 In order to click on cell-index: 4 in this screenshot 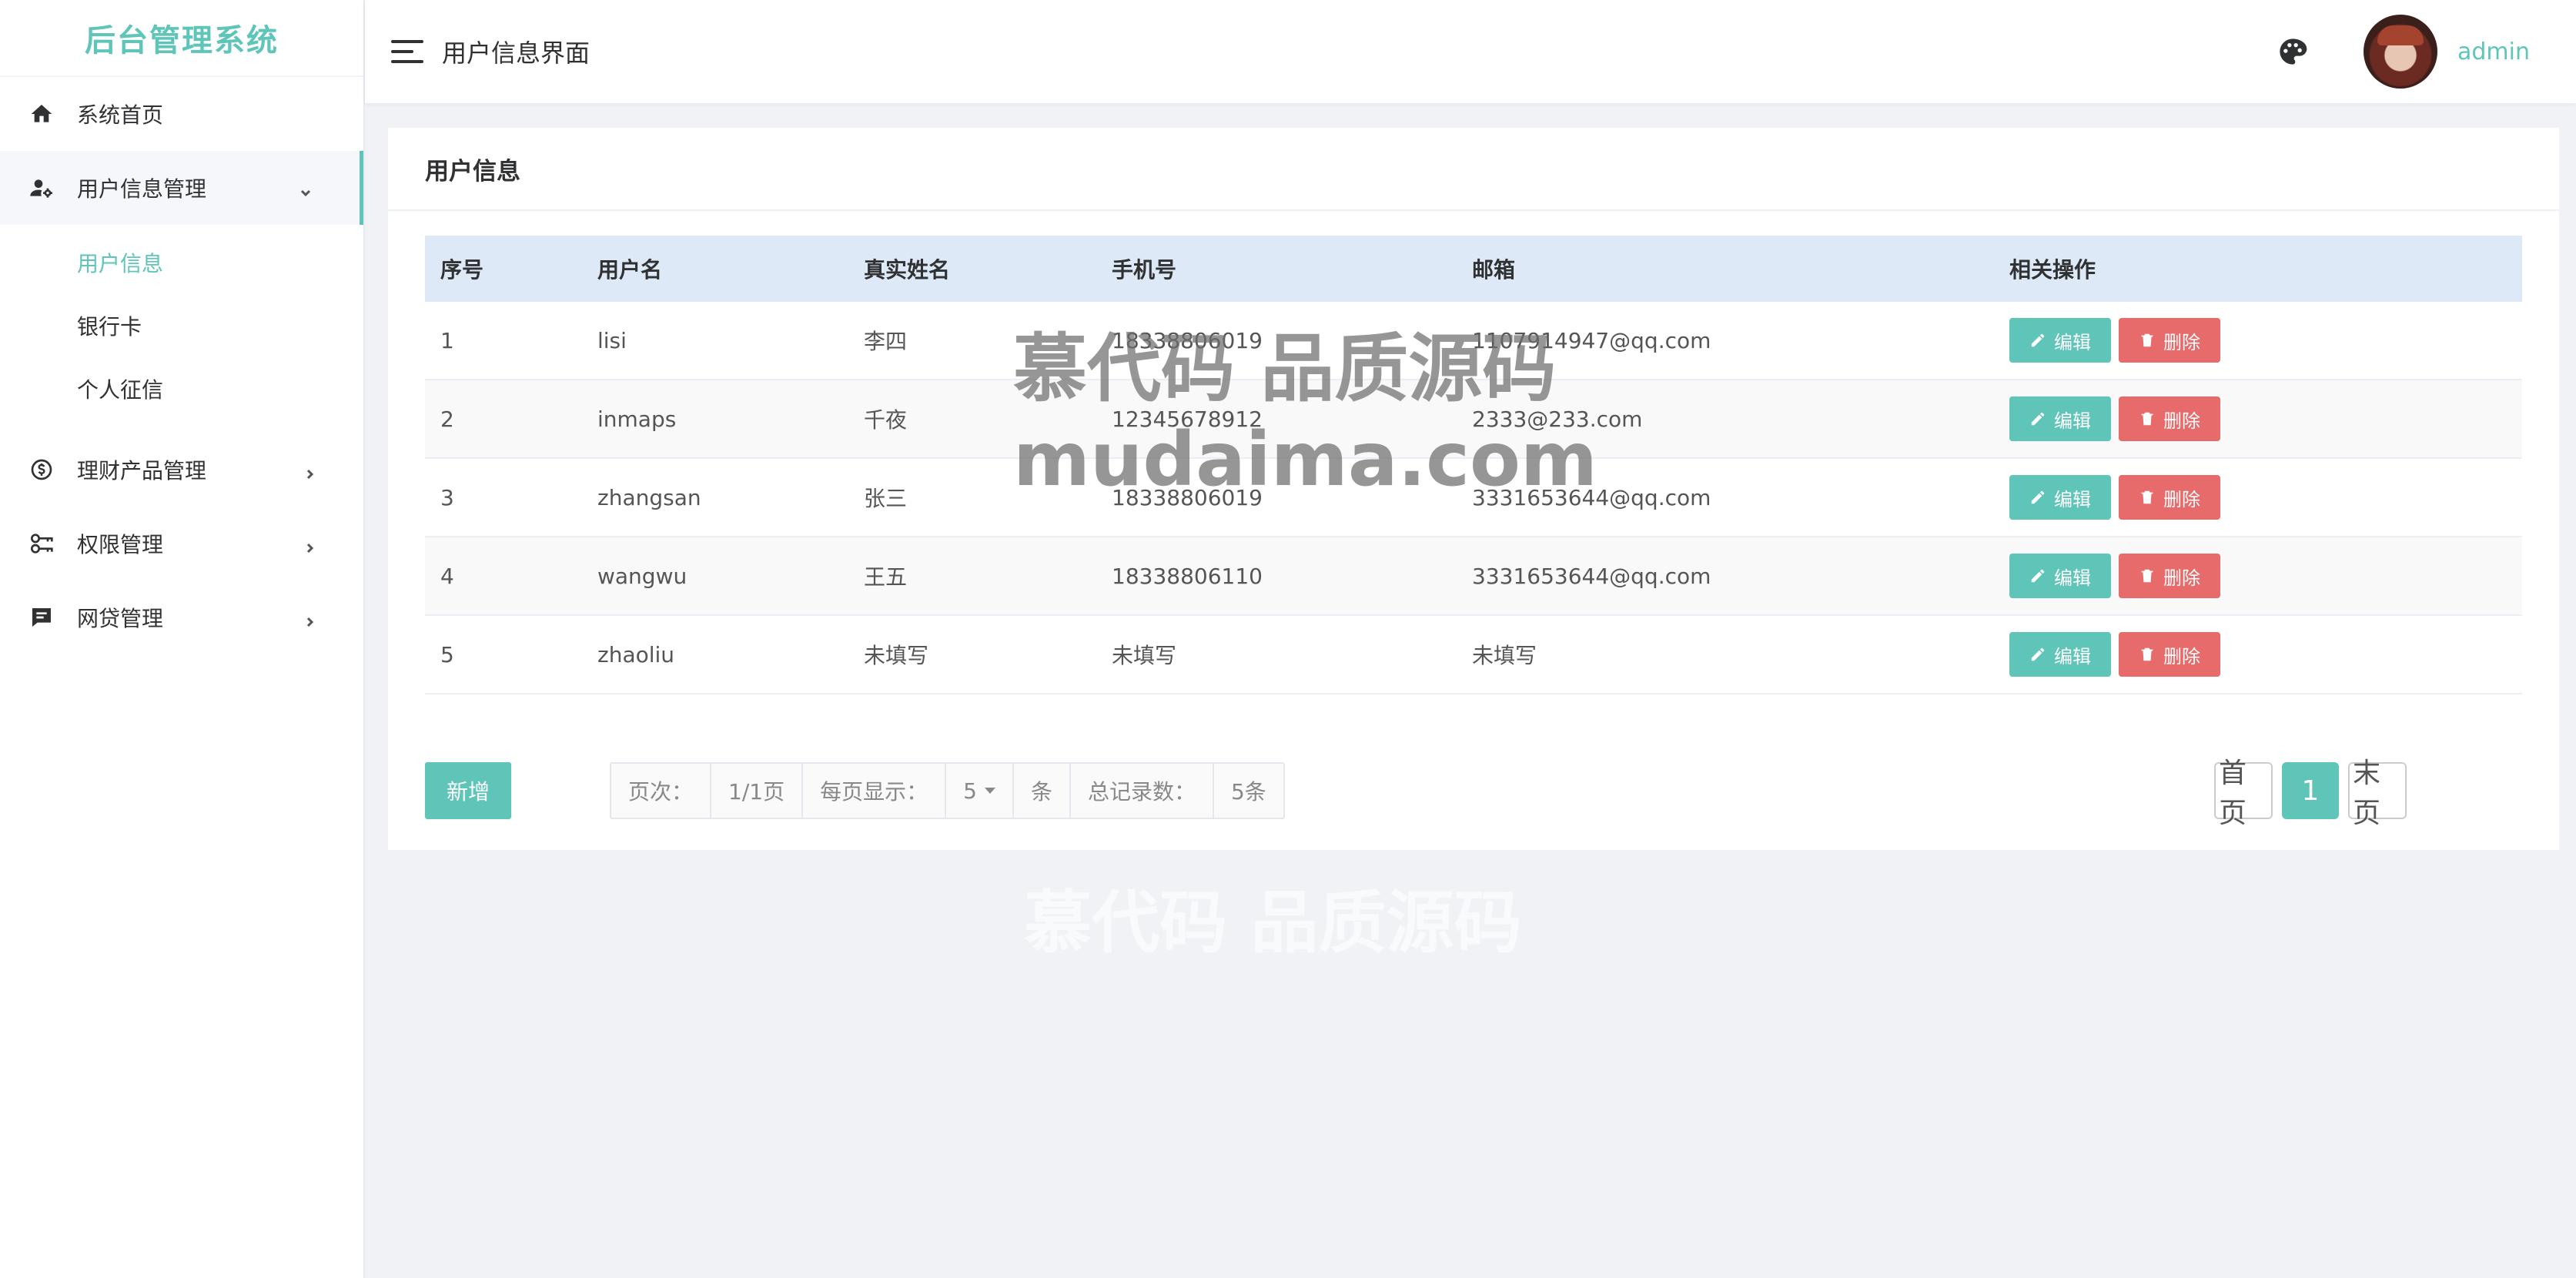, I will do `click(447, 576)`.